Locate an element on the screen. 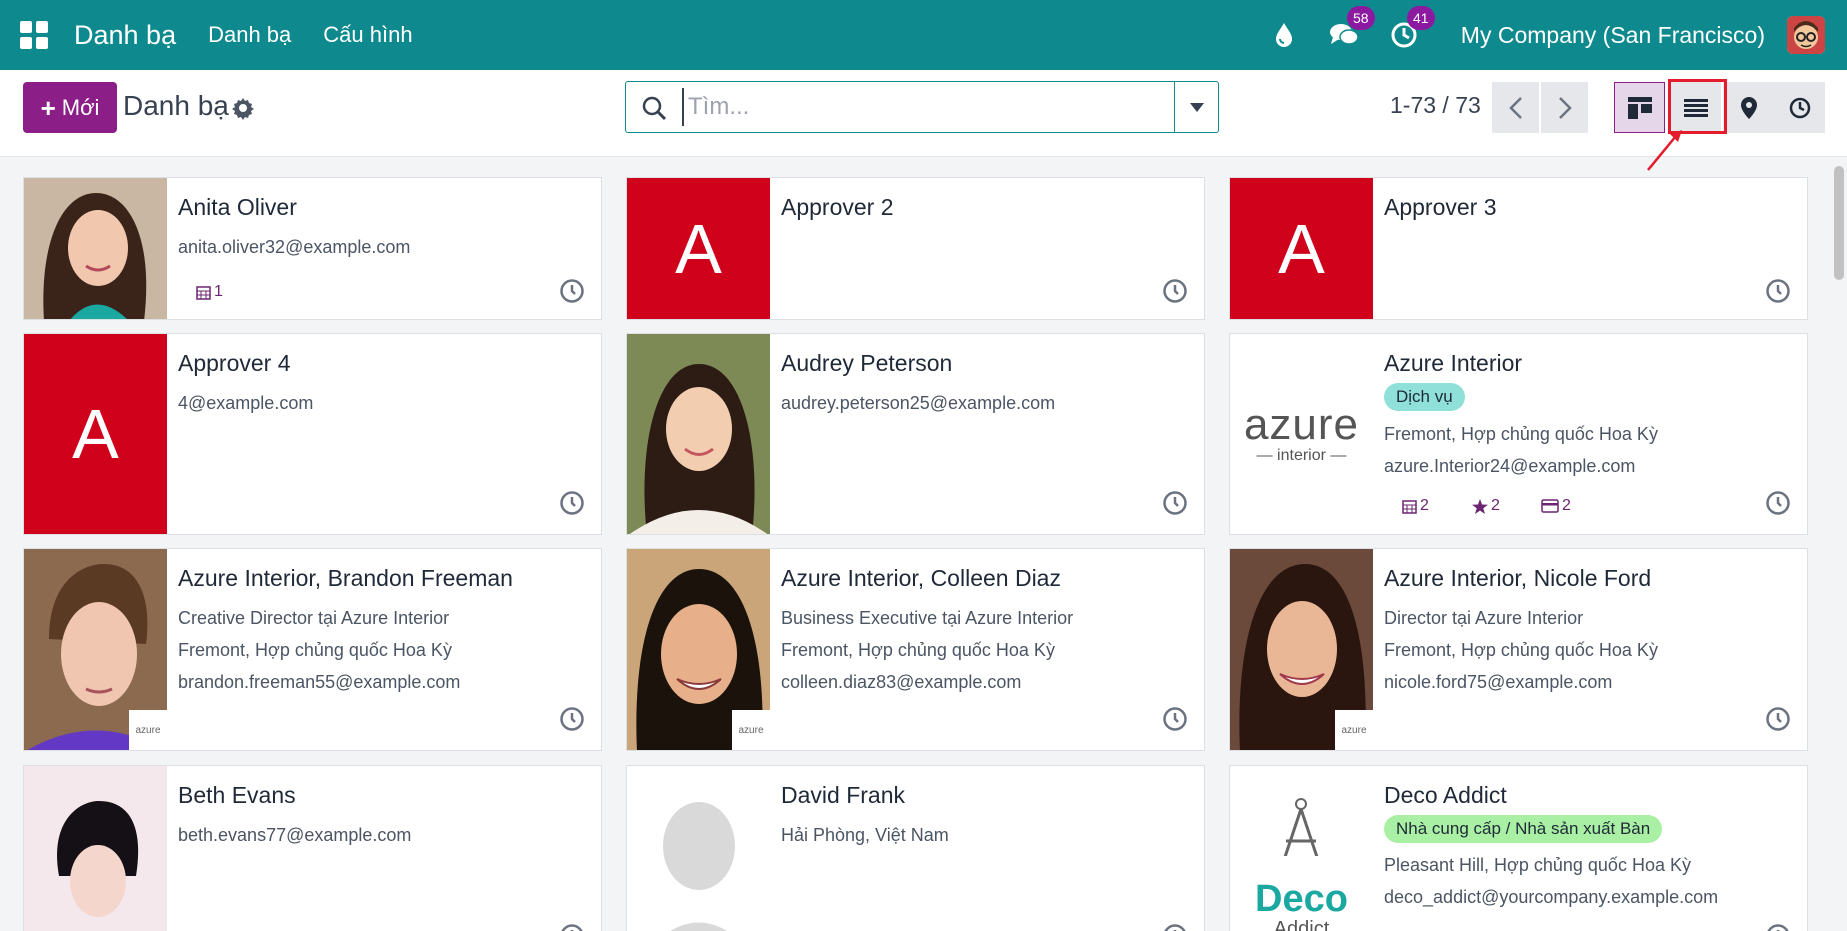 This screenshot has width=1847, height=931. contact-location: Hải Phòng, Việt Nam is located at coordinates (865, 835).